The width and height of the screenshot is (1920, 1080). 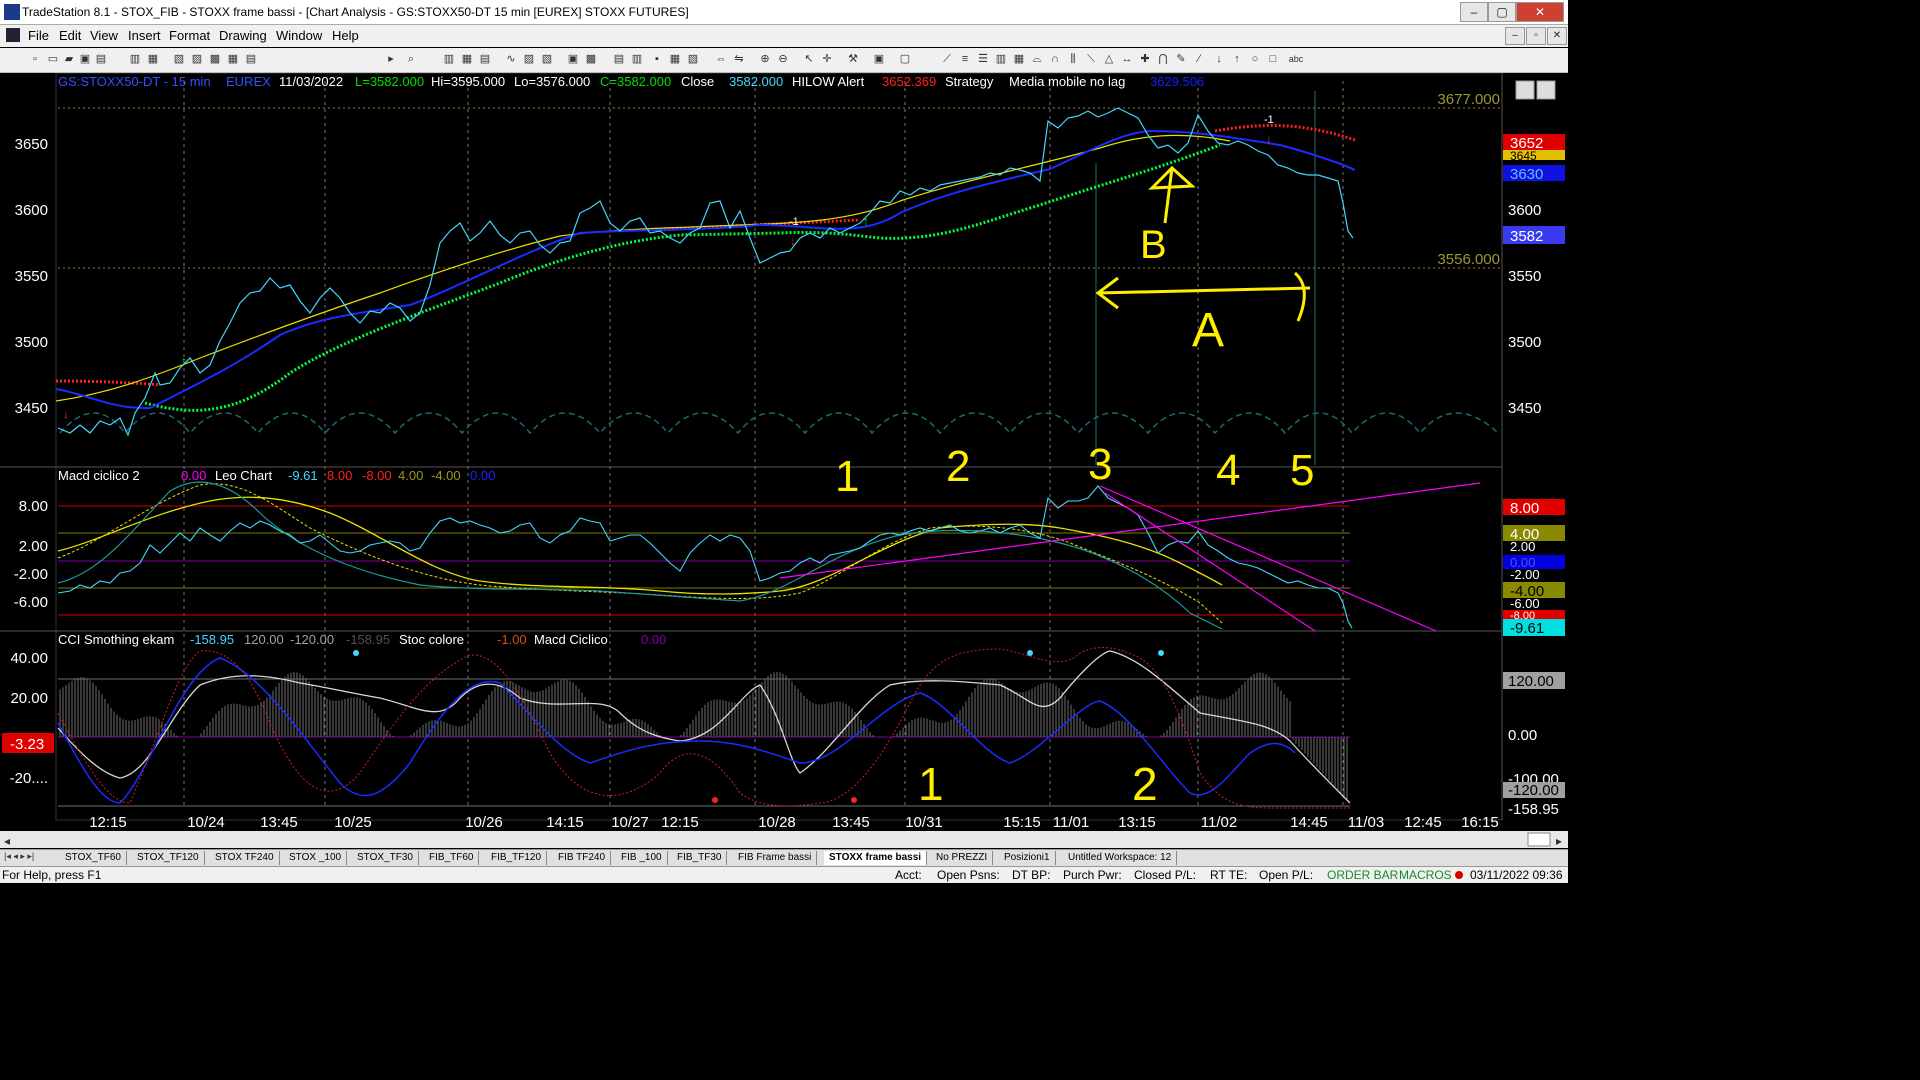 I want to click on folder-icon: ▰, so click(x=69, y=59).